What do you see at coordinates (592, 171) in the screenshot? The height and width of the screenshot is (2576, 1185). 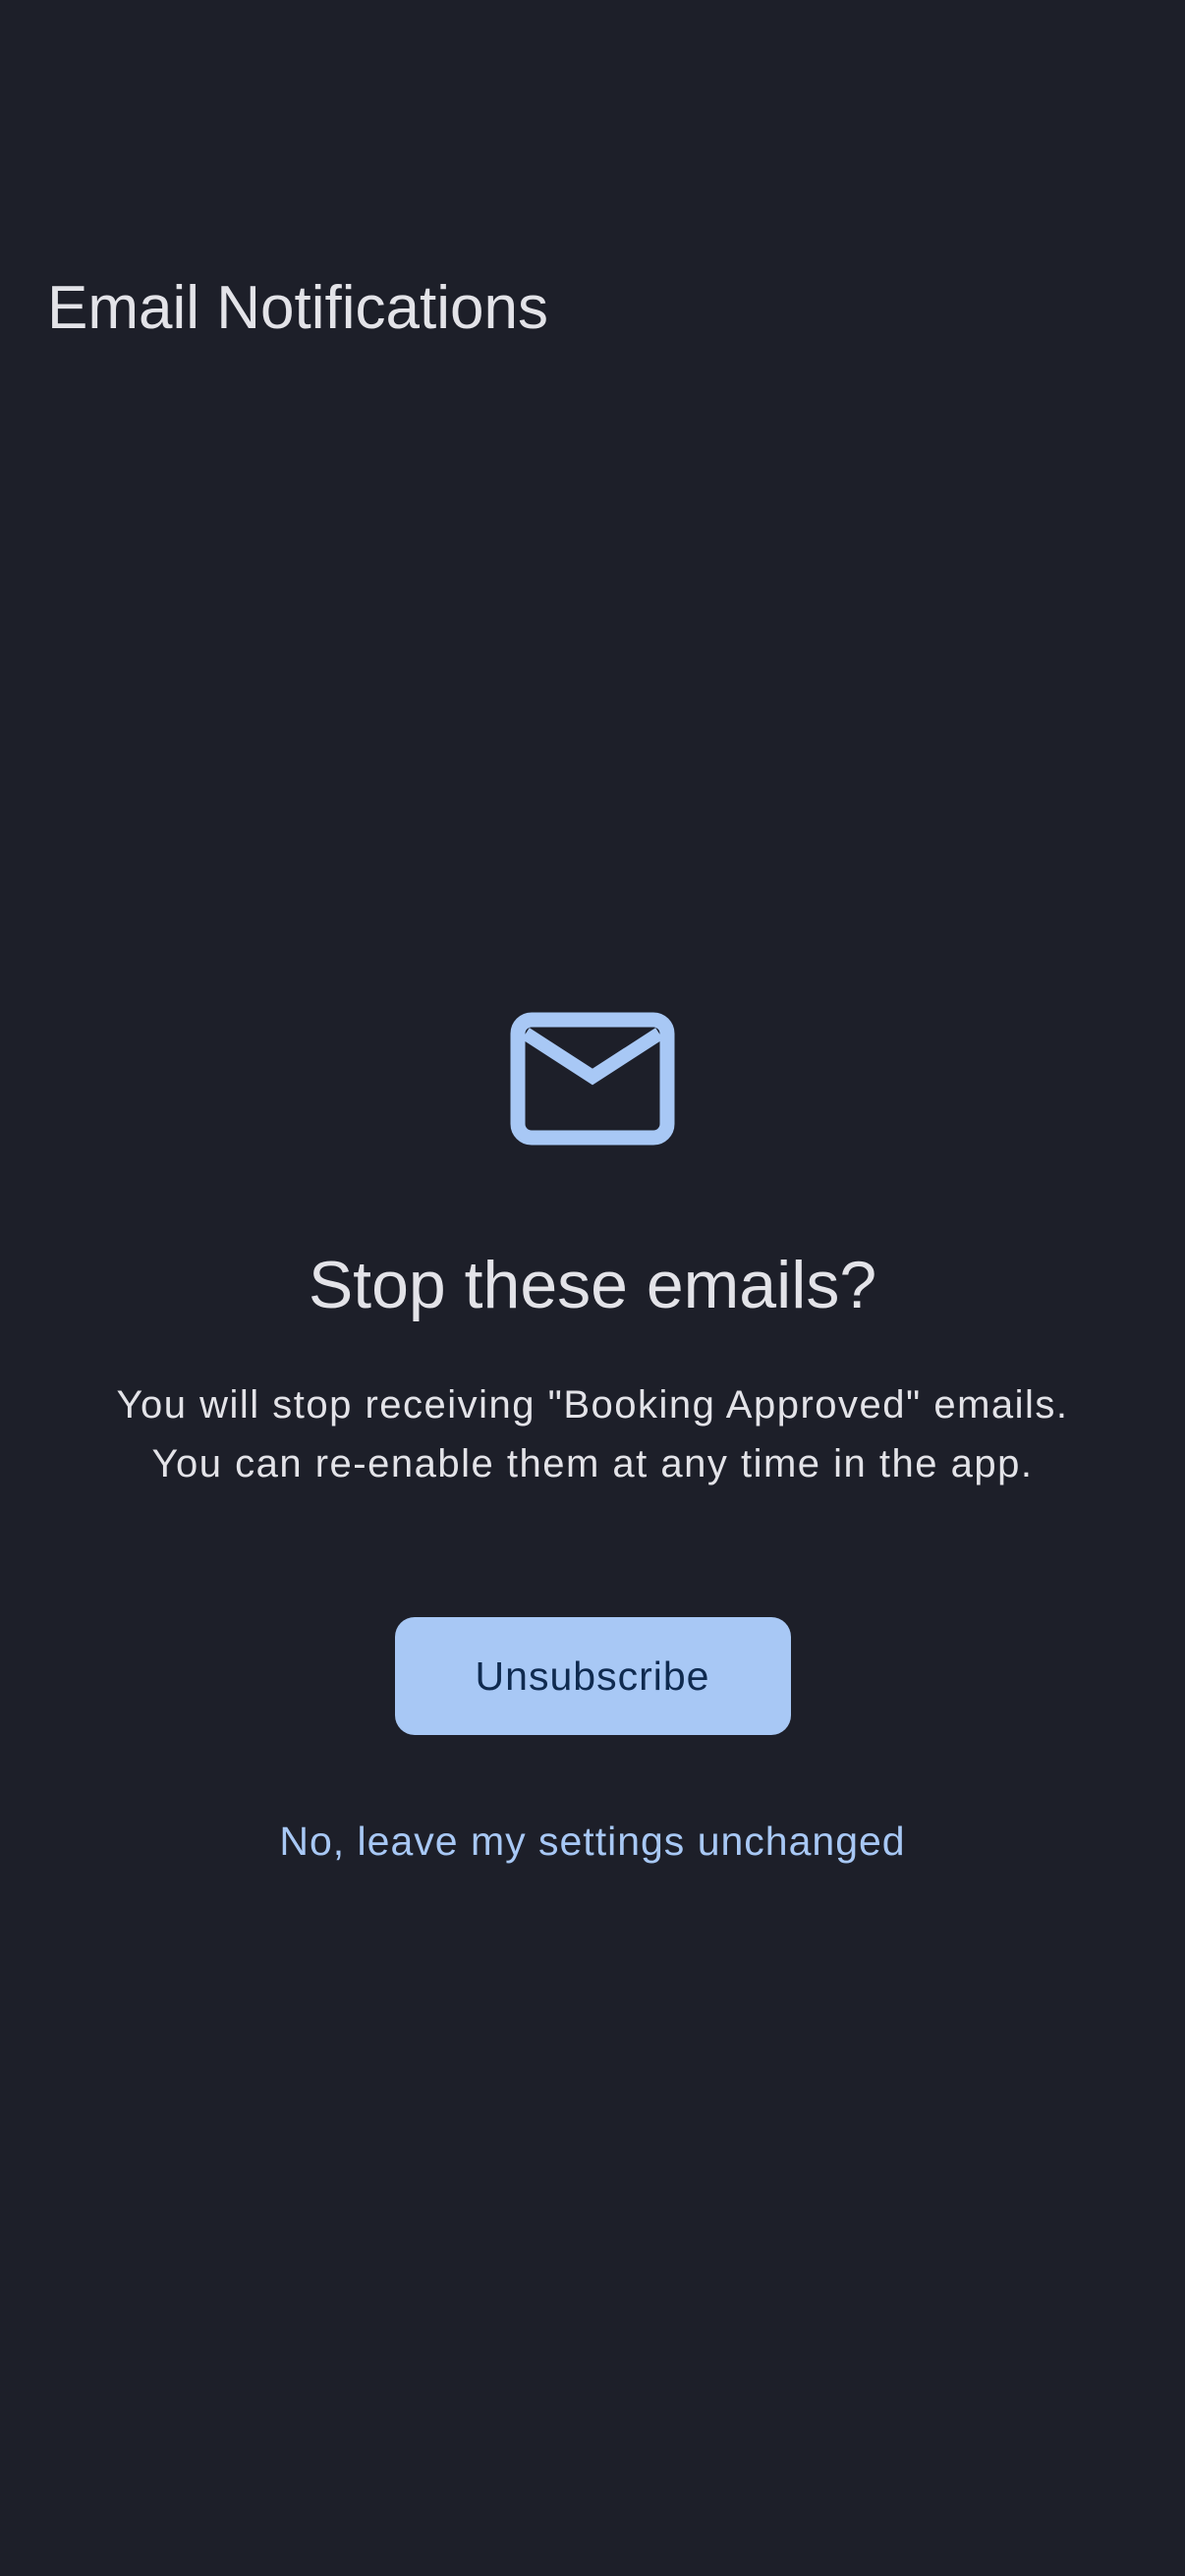 I see `app-bar: Email Notifications` at bounding box center [592, 171].